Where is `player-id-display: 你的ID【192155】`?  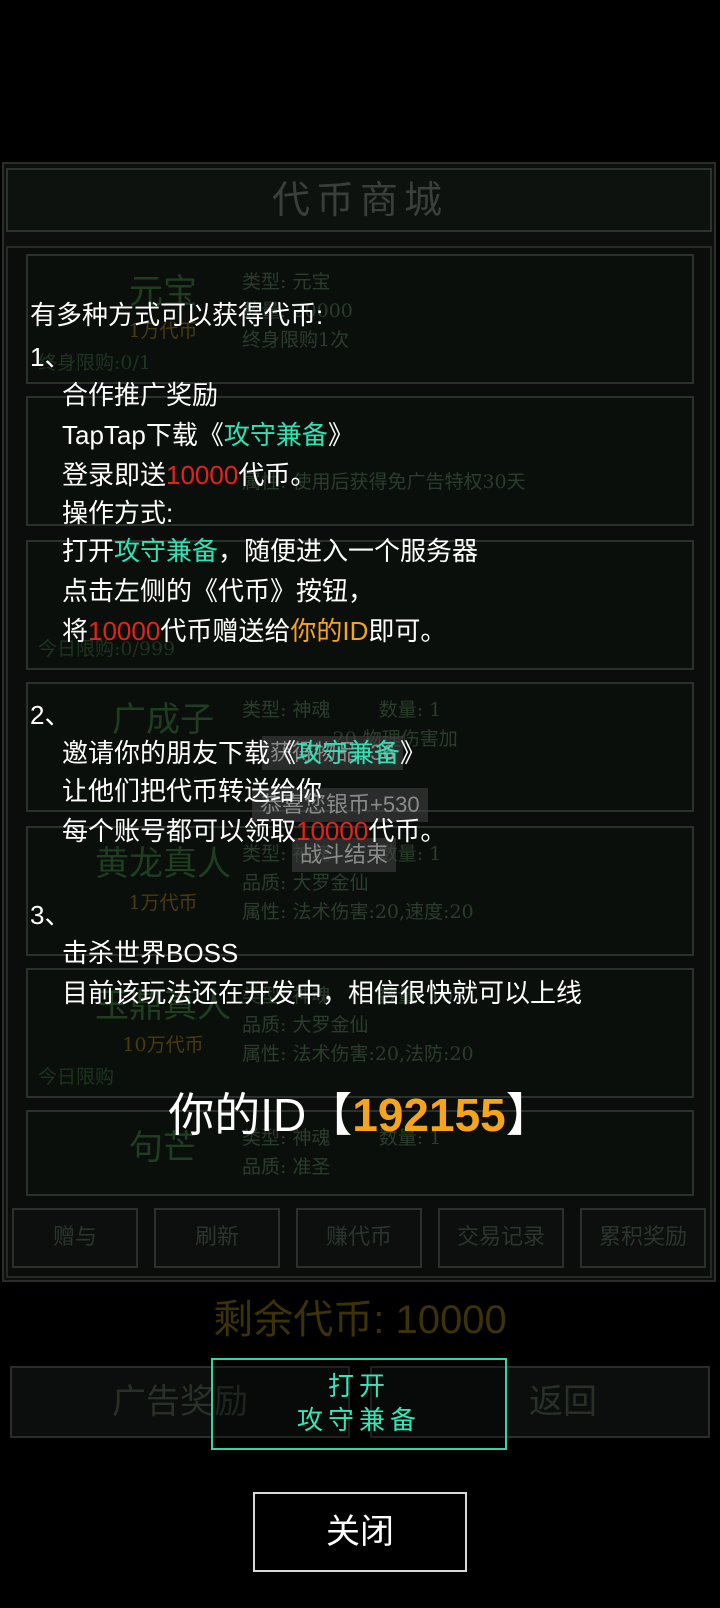
player-id-display: 你的ID【192155】 is located at coordinates (360, 1115).